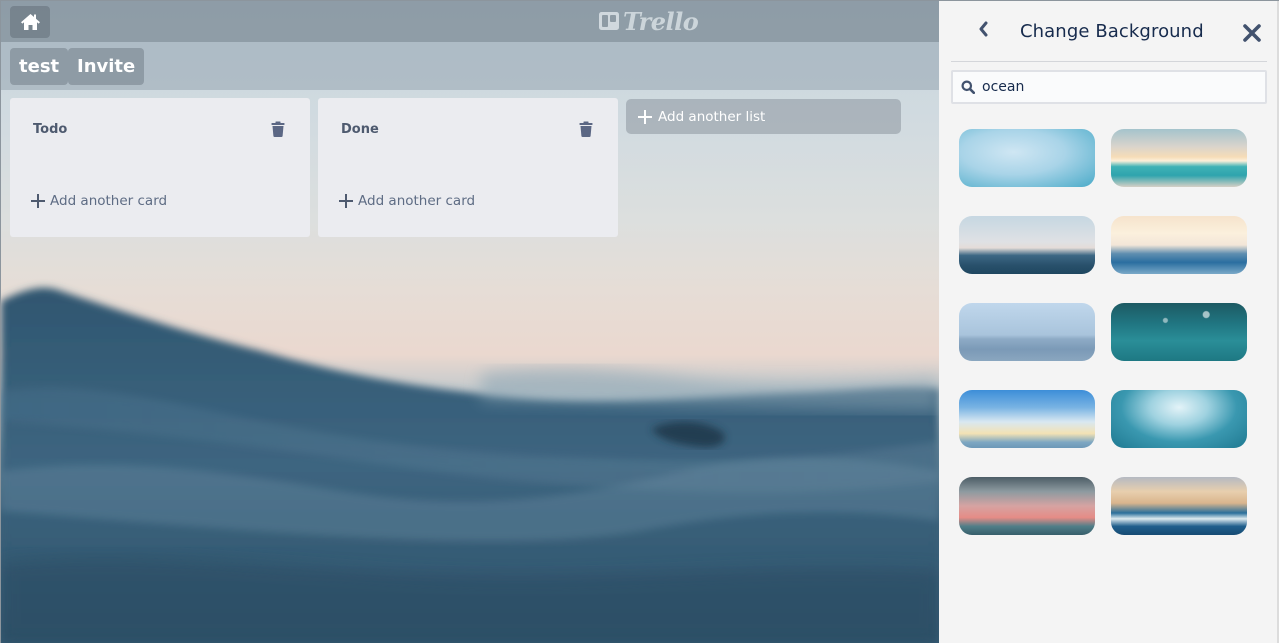  What do you see at coordinates (468, 167) in the screenshot?
I see `list-done: Done Add another card` at bounding box center [468, 167].